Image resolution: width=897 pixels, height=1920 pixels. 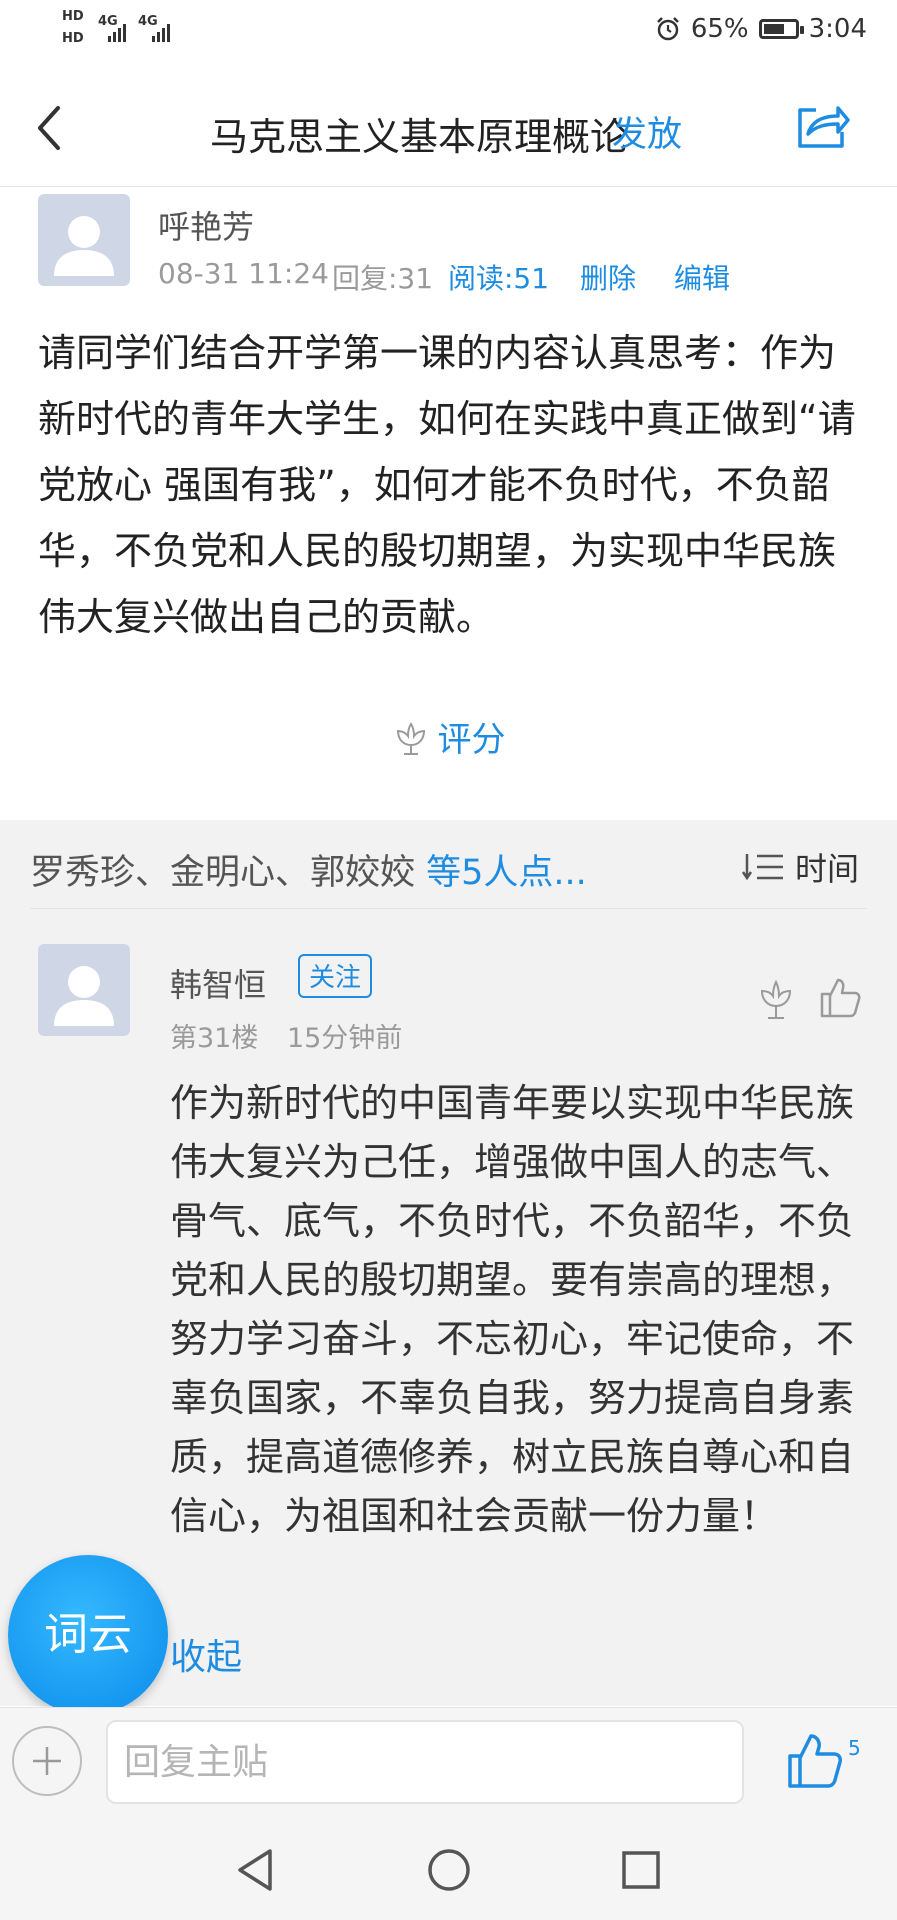 What do you see at coordinates (206, 225) in the screenshot?
I see `post-author-name: 呼艳芳` at bounding box center [206, 225].